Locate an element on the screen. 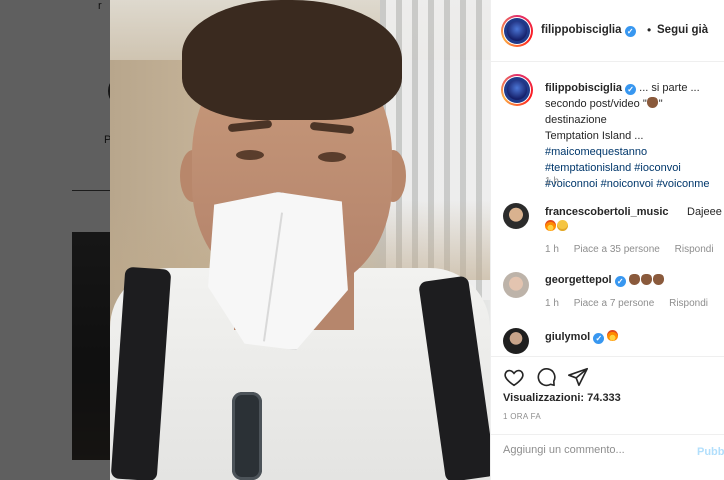 The width and height of the screenshot is (724, 480). comment-username: georgettepol ✓ is located at coordinates (585, 280).